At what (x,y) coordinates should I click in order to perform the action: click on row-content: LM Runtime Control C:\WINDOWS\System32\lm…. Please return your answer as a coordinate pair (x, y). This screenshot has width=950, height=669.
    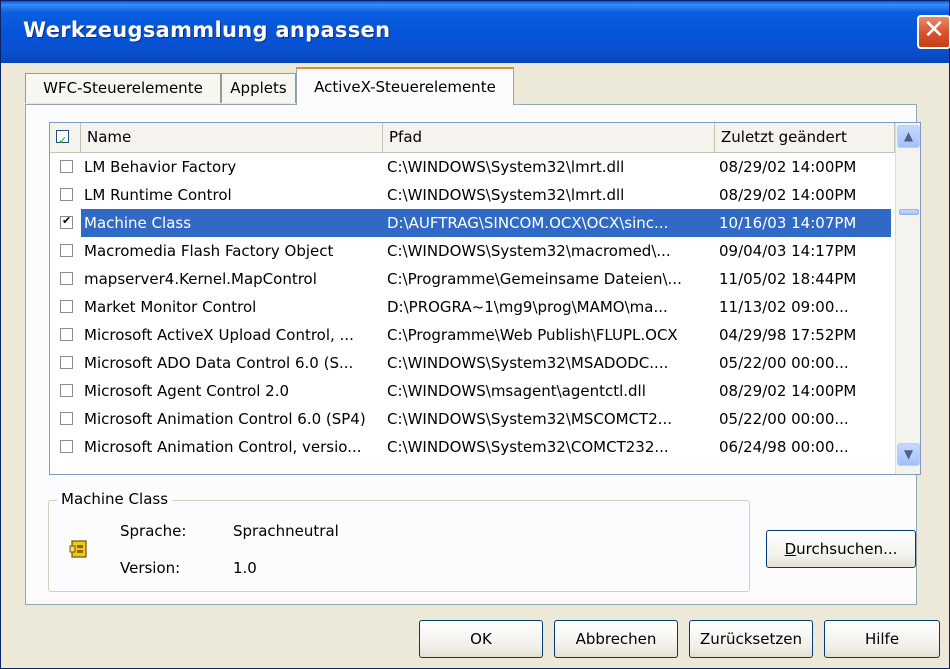
    Looking at the image, I should click on (486, 195).